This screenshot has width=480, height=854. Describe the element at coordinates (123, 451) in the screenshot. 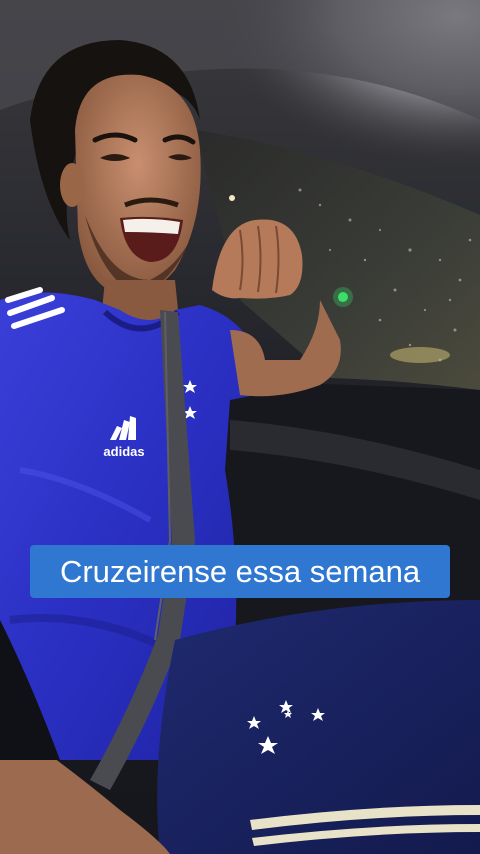

I see `shirt-brand-text: adidas` at that location.